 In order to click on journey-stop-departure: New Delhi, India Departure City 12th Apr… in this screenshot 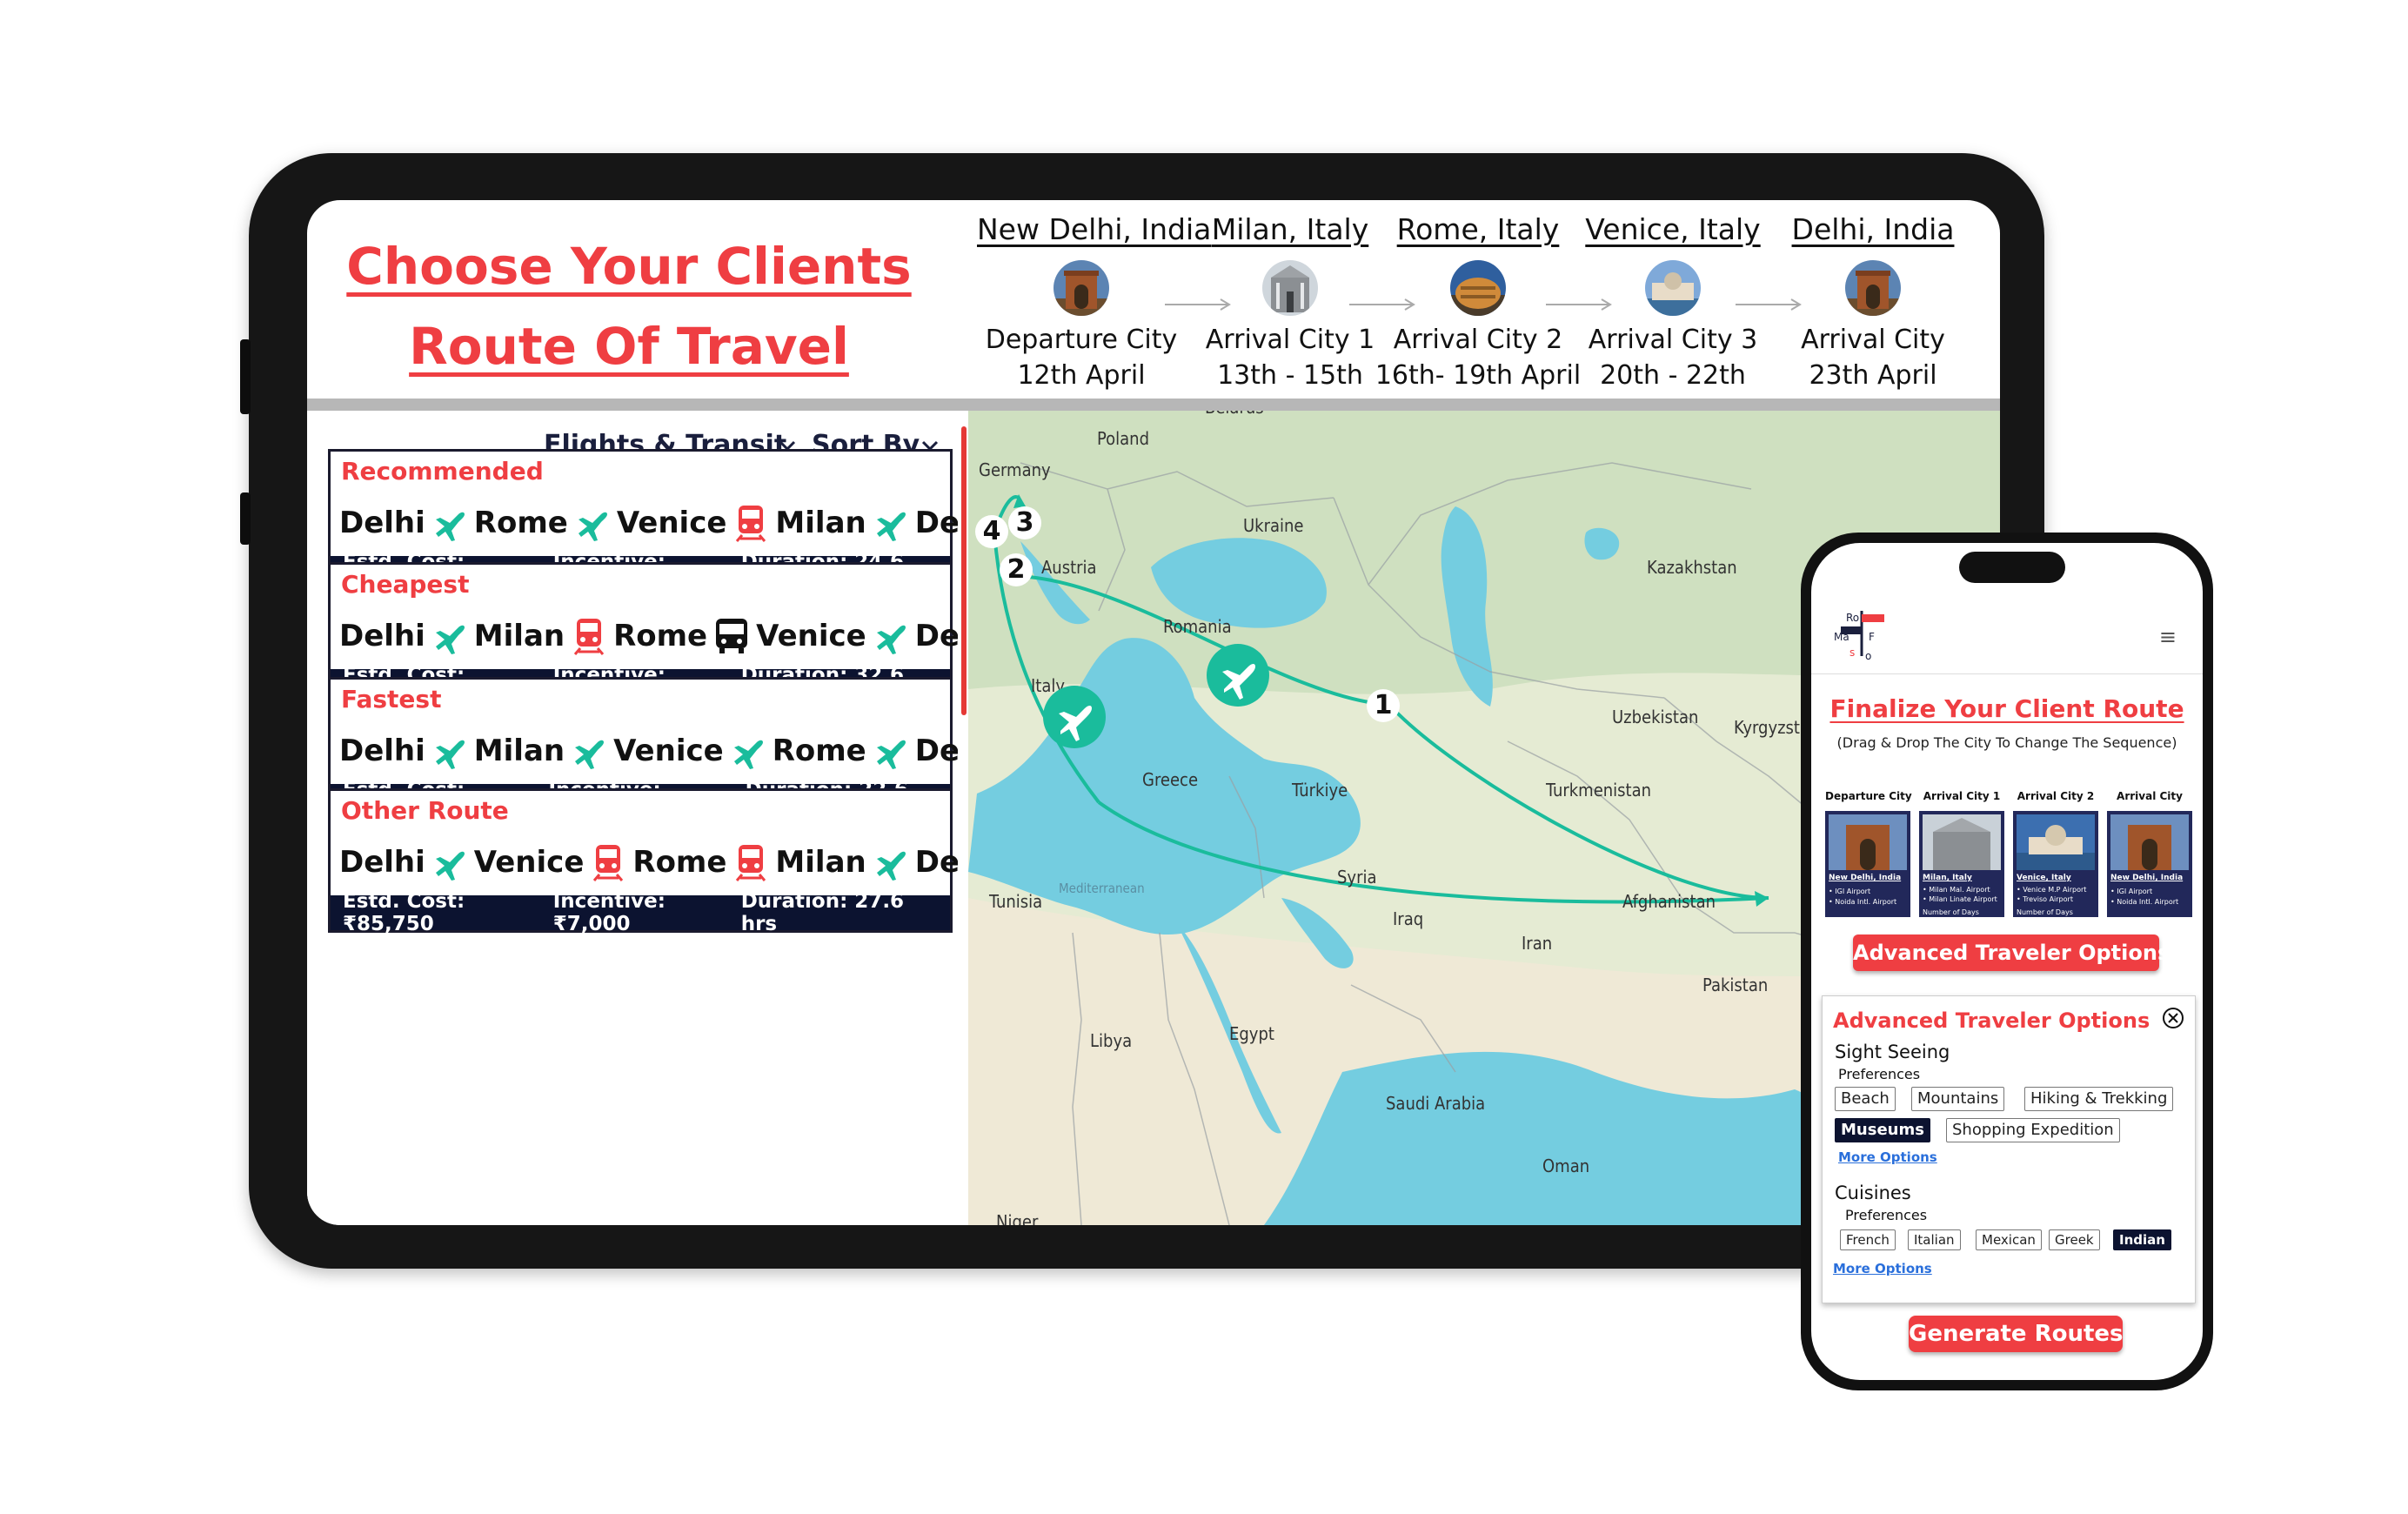, I will do `click(1094, 301)`.